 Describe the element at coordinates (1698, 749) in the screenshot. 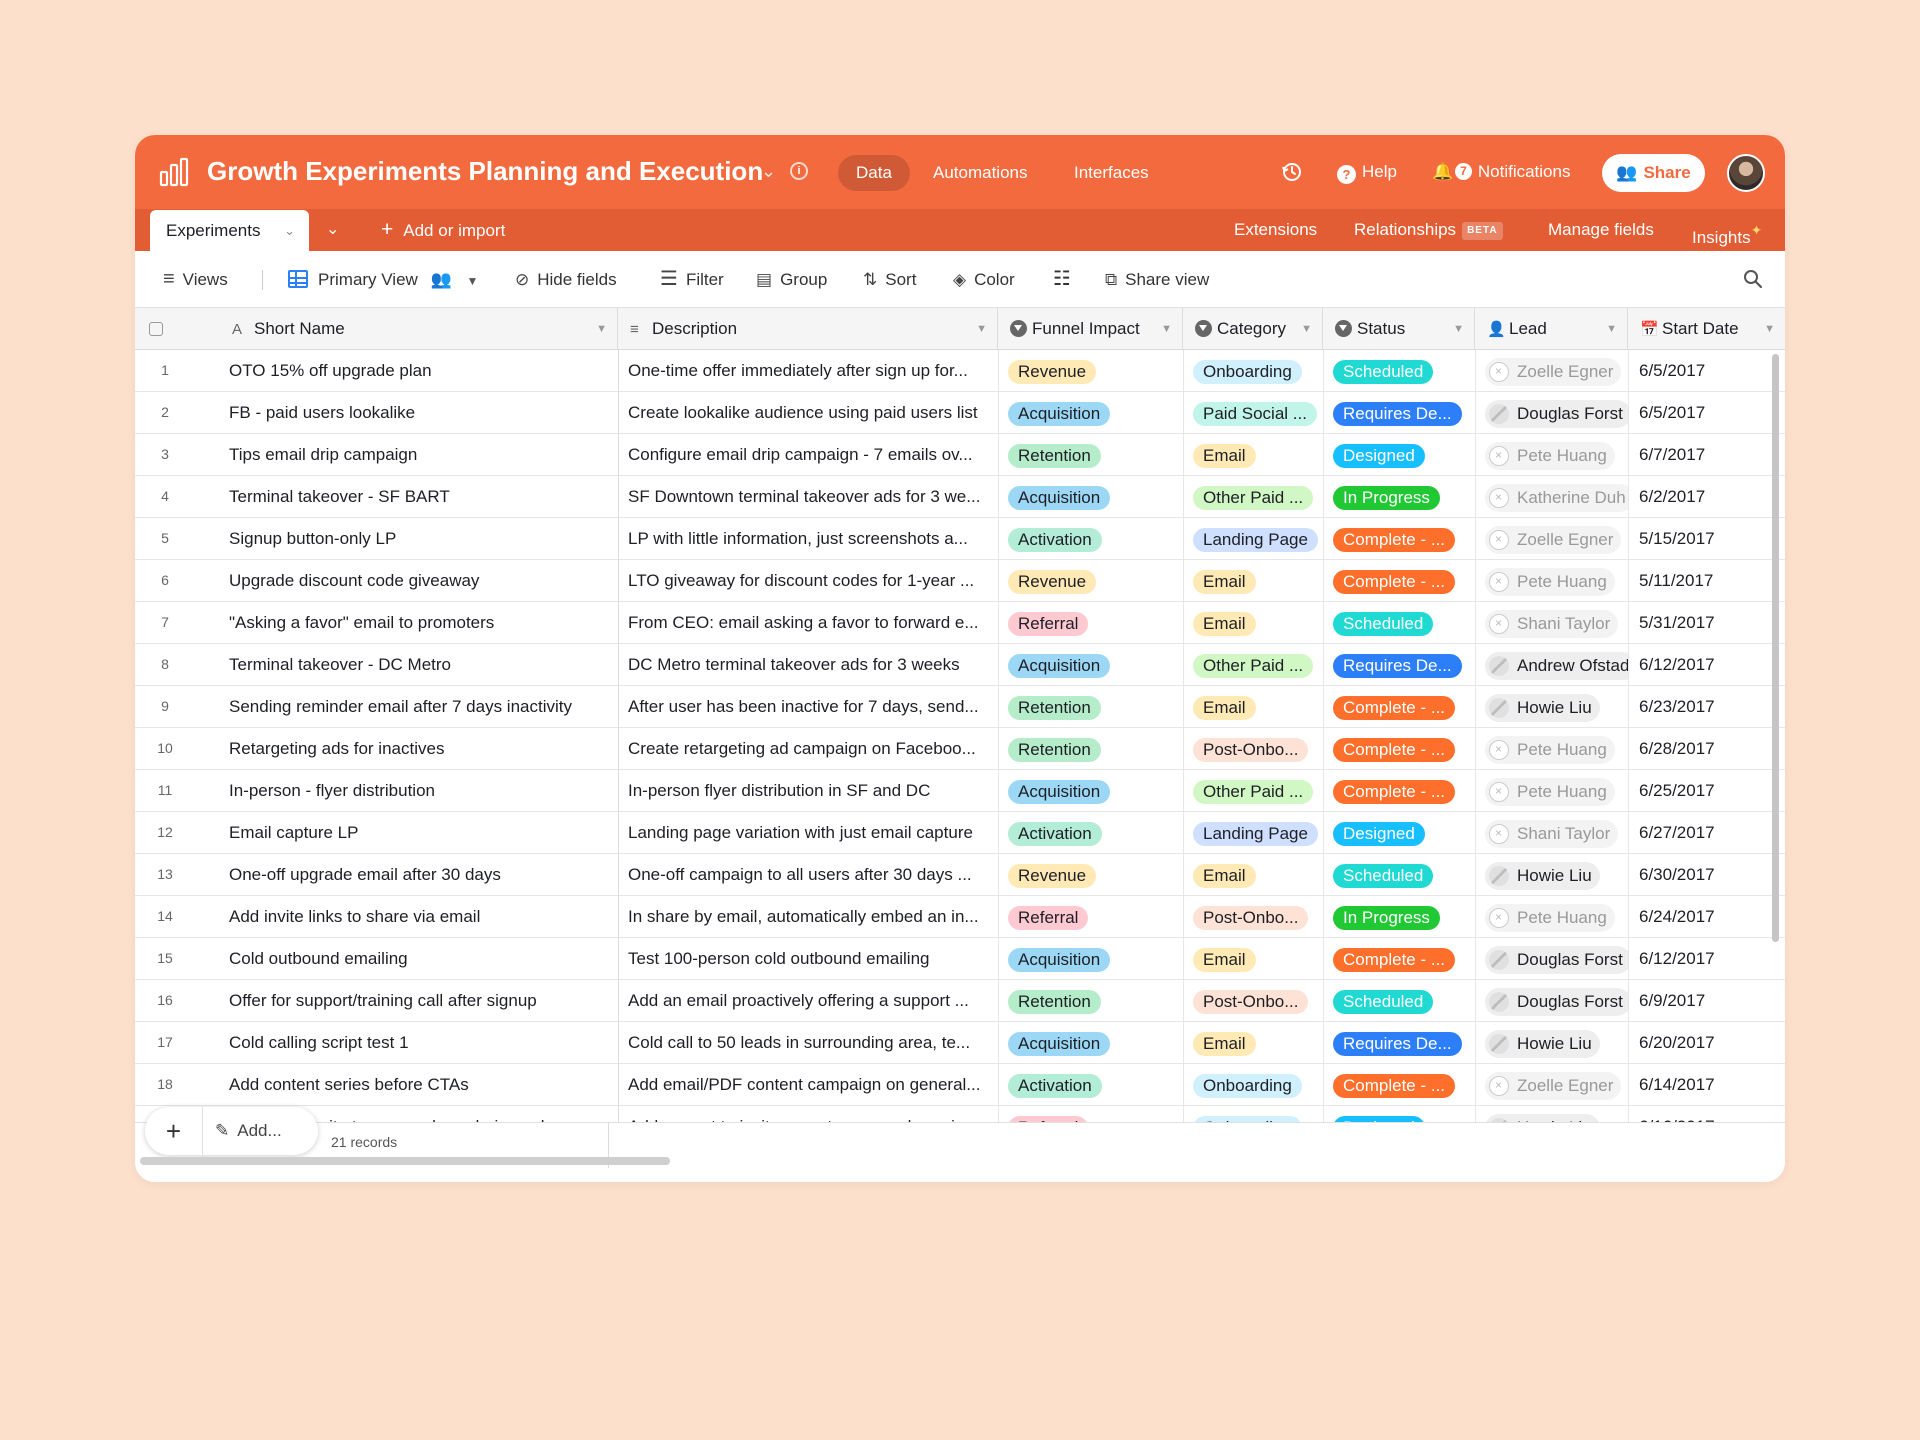

I see `cell-start-date: 6/28/2017` at that location.